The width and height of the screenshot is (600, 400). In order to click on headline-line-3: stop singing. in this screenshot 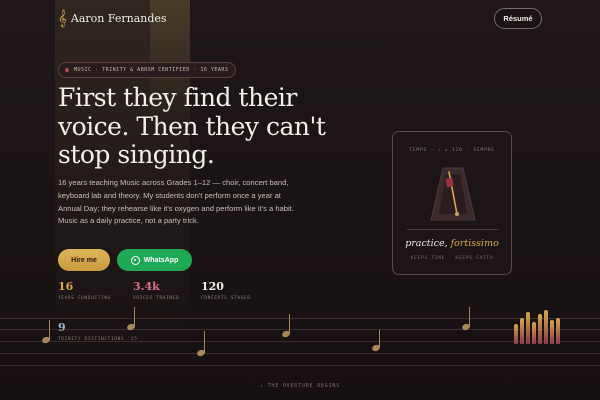, I will do `click(136, 154)`.